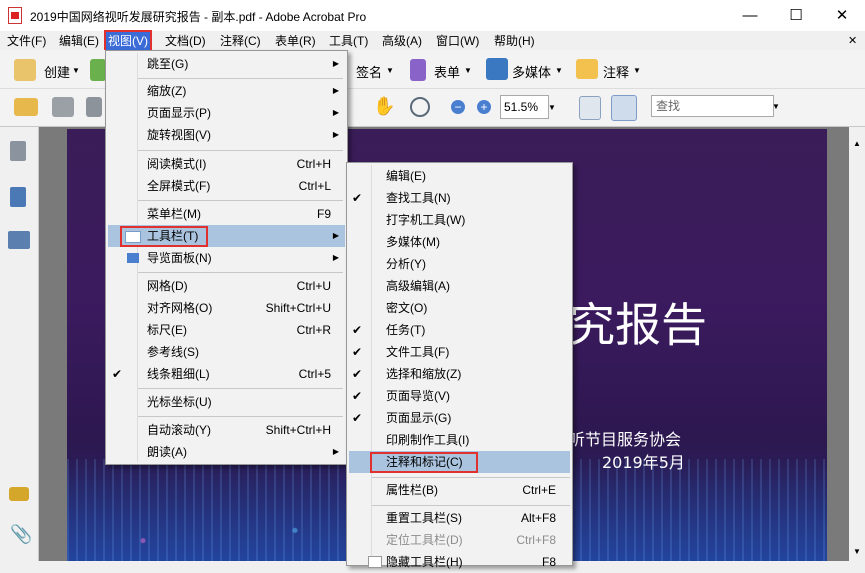 The image size is (865, 573). Describe the element at coordinates (226, 352) in the screenshot. I see `view-menu-guides: 参考线(S)` at that location.